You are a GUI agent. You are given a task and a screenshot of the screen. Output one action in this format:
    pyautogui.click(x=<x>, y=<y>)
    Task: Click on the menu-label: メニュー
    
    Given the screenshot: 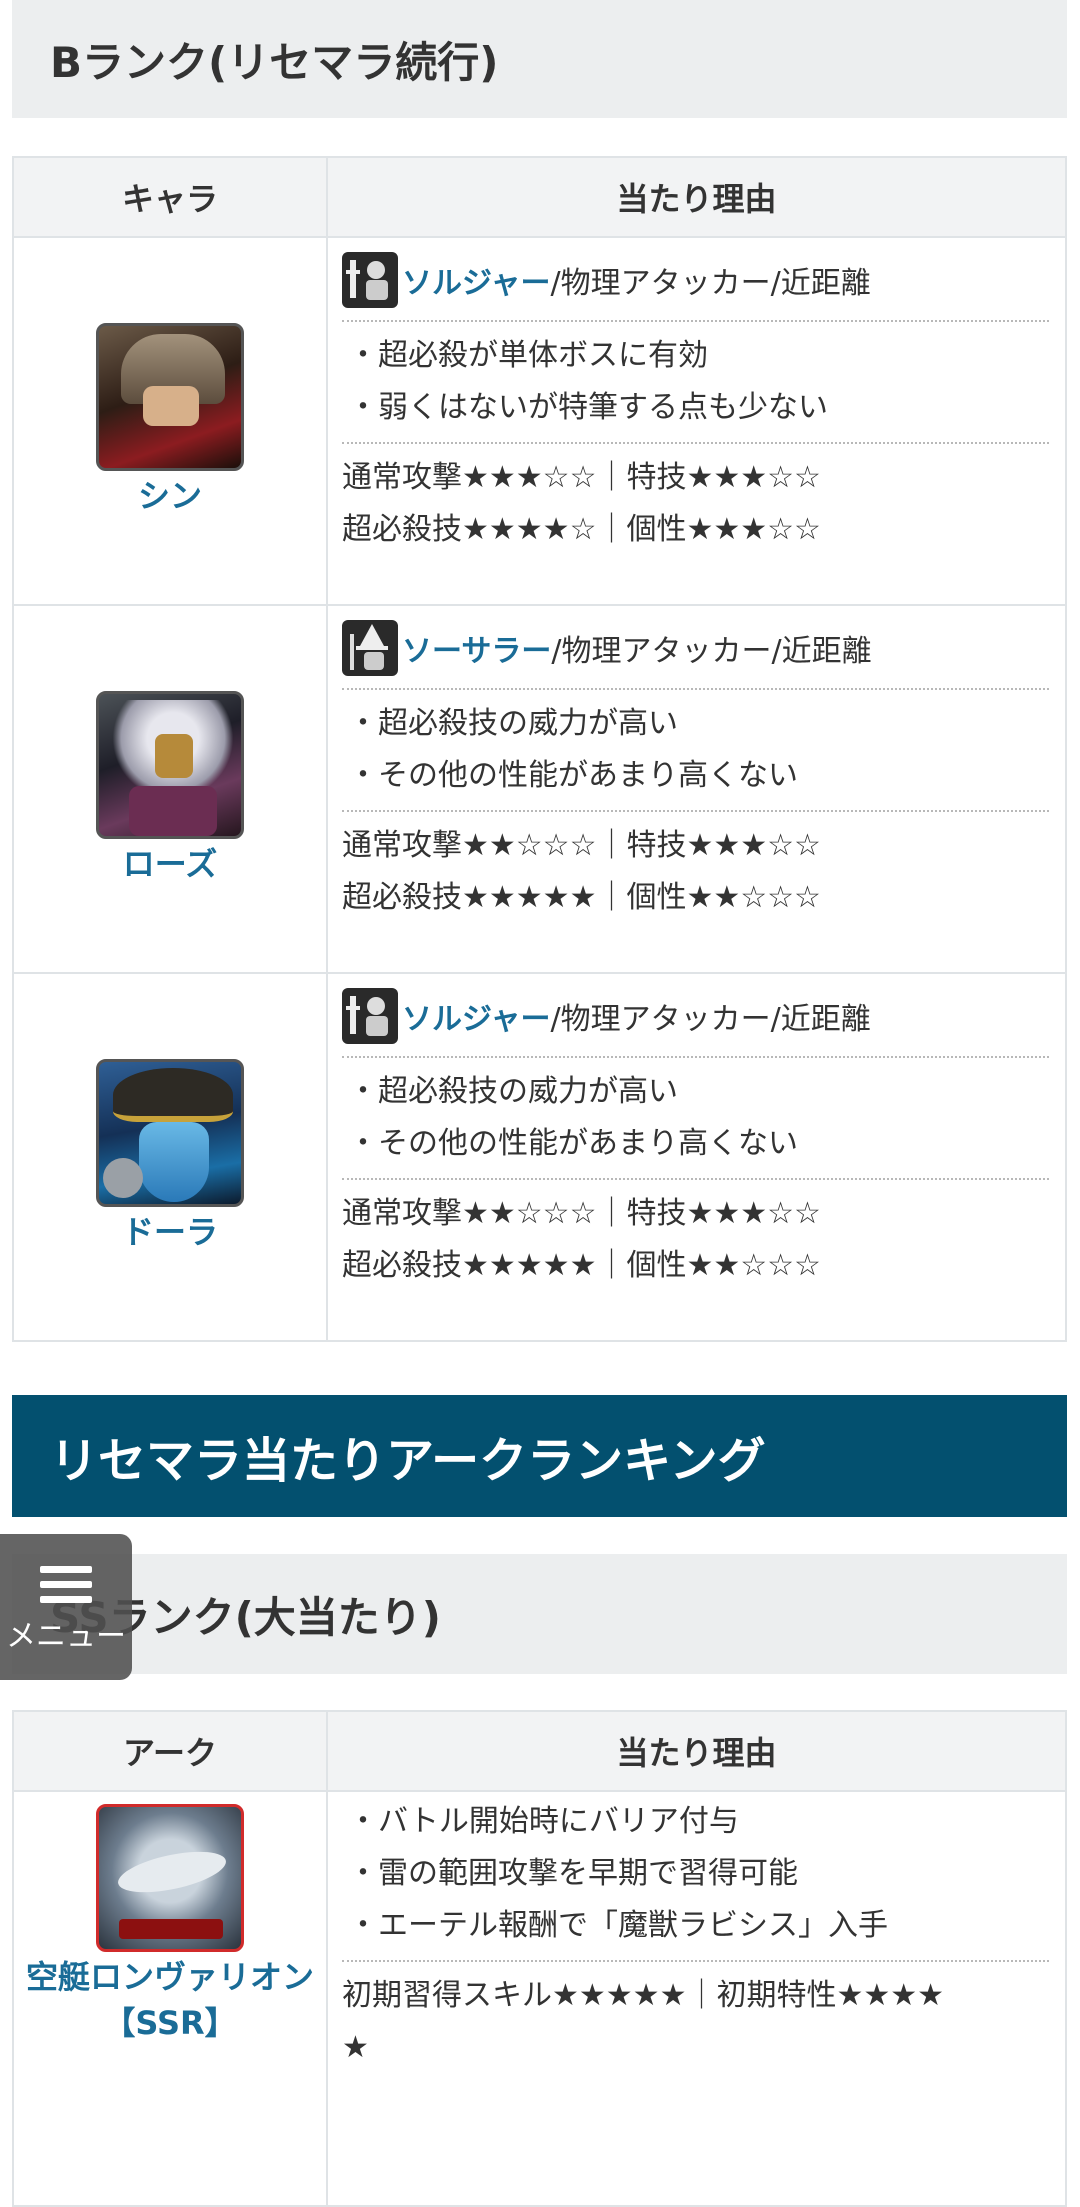 What is the action you would take?
    pyautogui.click(x=66, y=1636)
    